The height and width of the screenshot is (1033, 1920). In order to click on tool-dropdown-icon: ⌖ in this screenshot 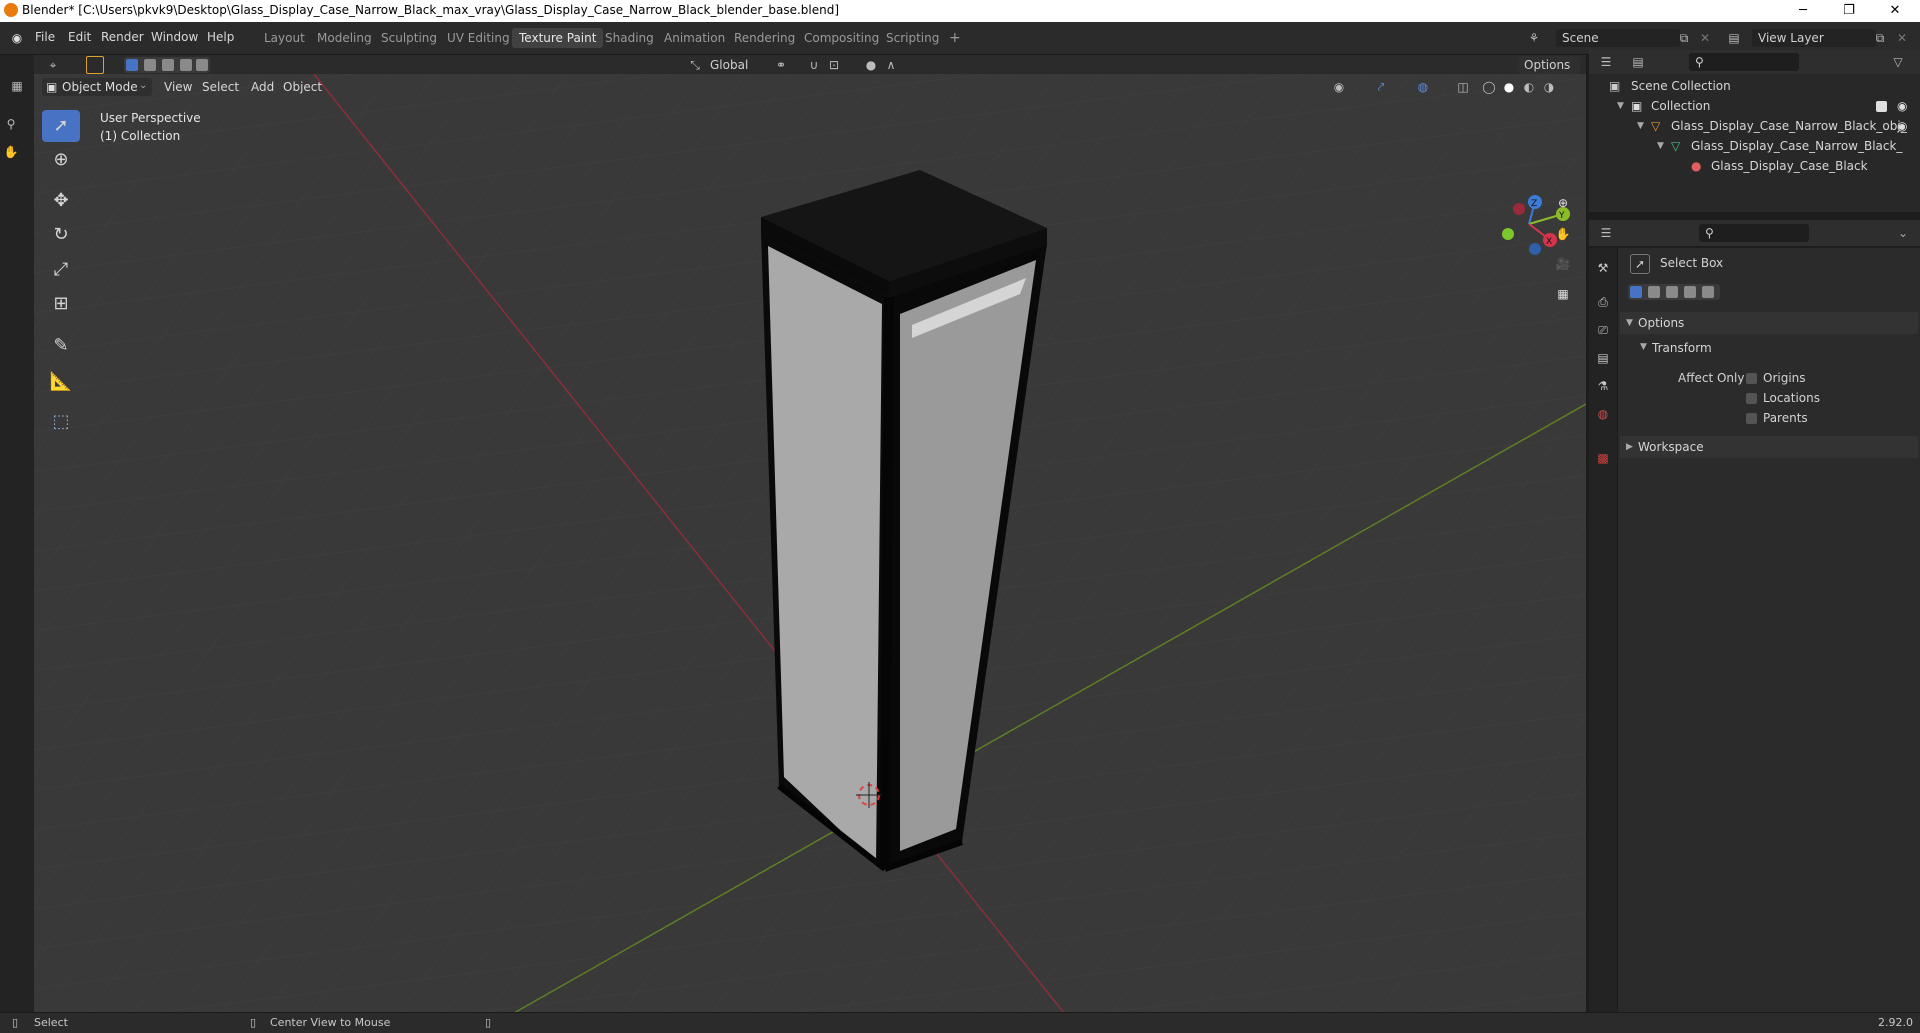, I will do `click(53, 65)`.